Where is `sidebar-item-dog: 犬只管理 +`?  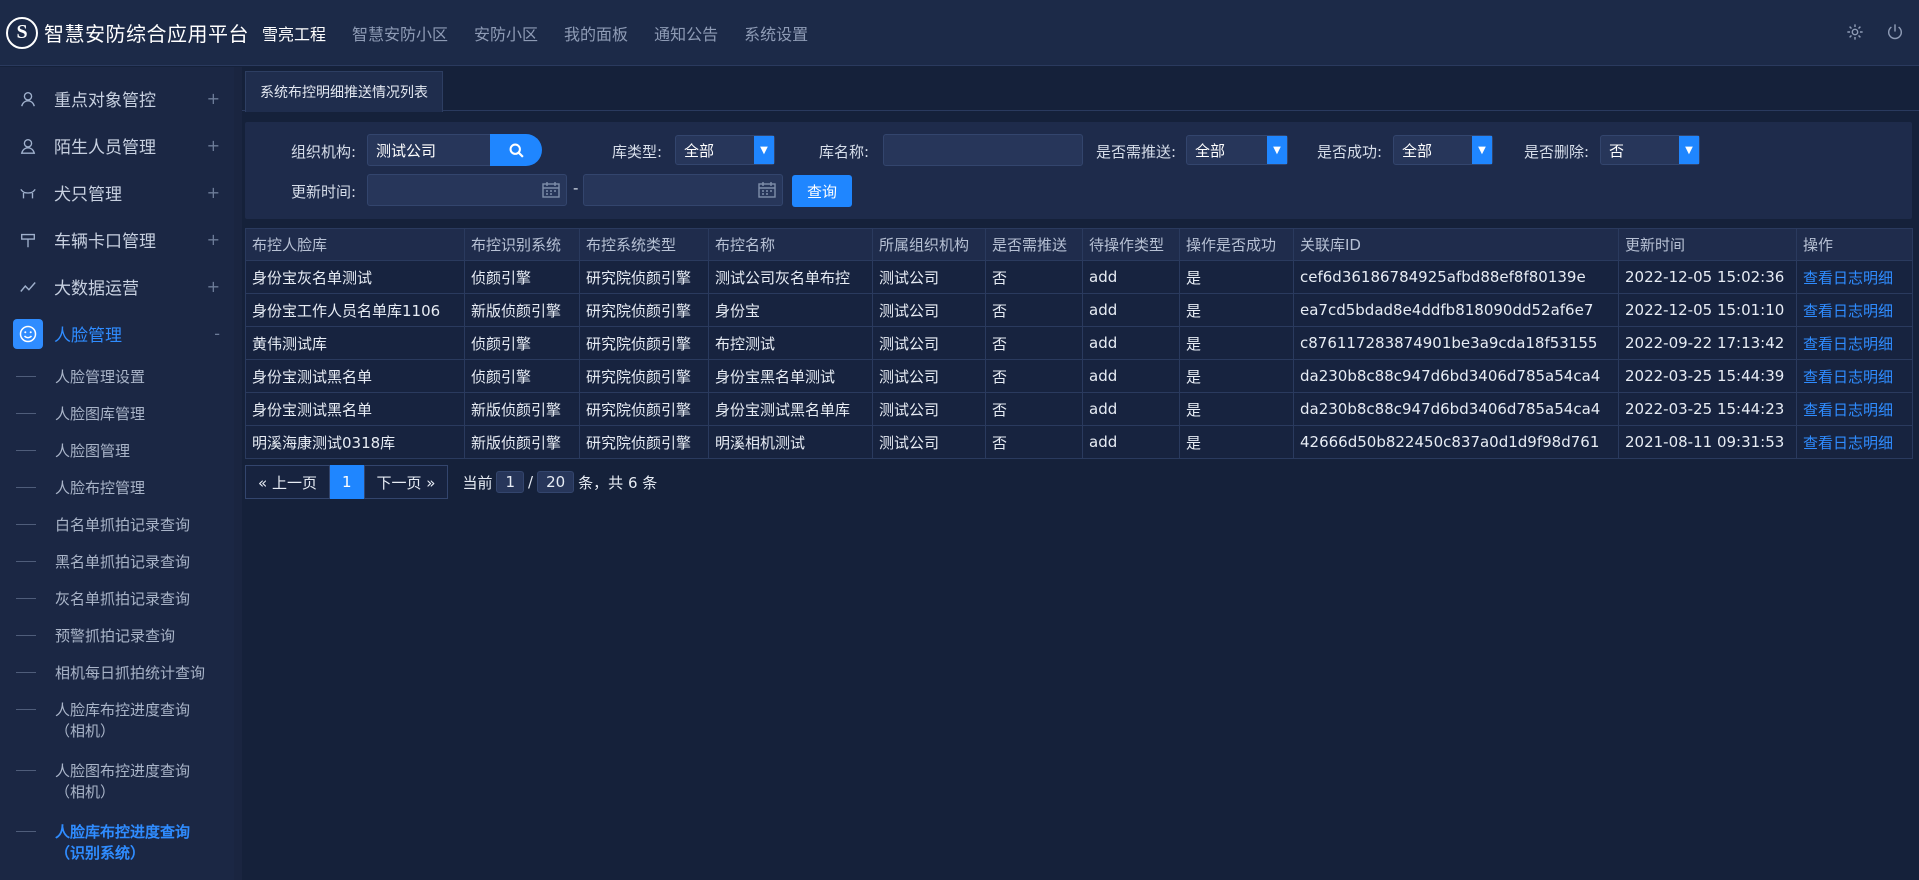
sidebar-item-dog: 犬只管理 + is located at coordinates (117, 192).